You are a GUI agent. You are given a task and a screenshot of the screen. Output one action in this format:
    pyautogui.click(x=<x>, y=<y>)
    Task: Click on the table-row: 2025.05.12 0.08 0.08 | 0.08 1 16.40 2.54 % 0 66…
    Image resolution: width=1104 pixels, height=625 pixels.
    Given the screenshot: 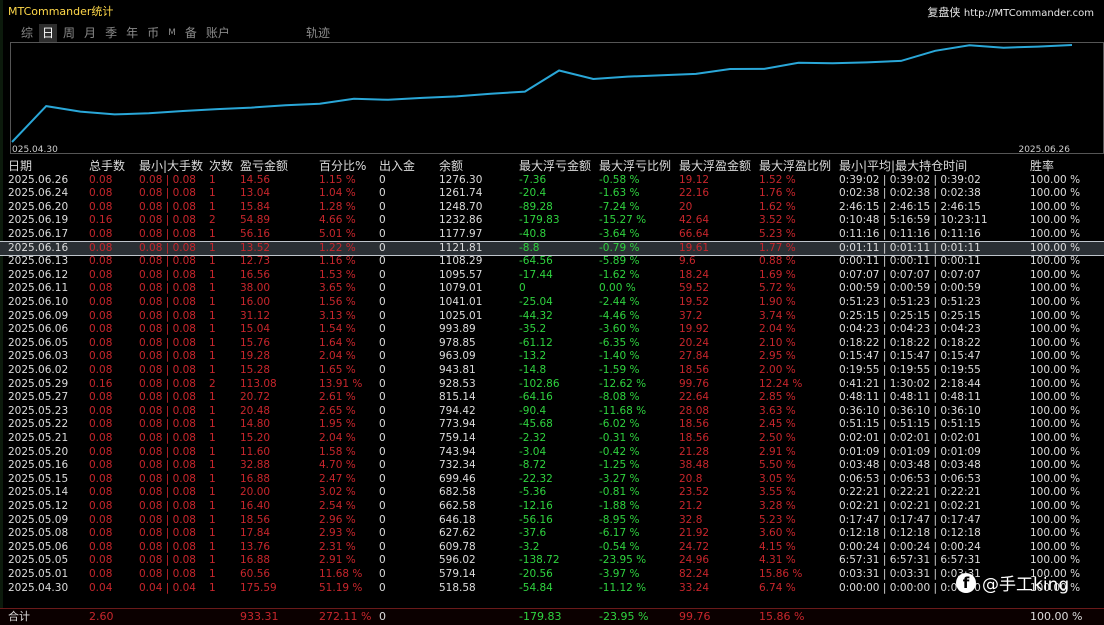 What is the action you would take?
    pyautogui.click(x=552, y=507)
    